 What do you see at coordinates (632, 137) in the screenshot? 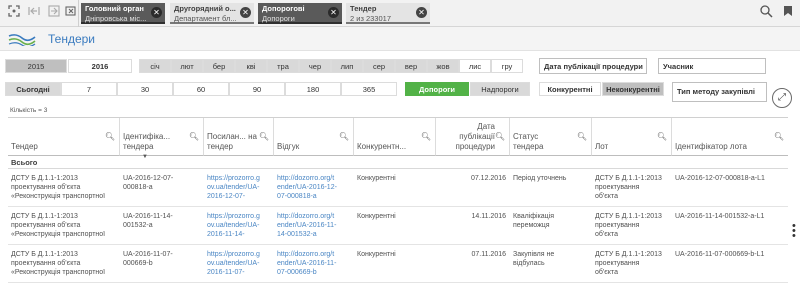
I see `col-header-lot: Лот 🔍︎` at bounding box center [632, 137].